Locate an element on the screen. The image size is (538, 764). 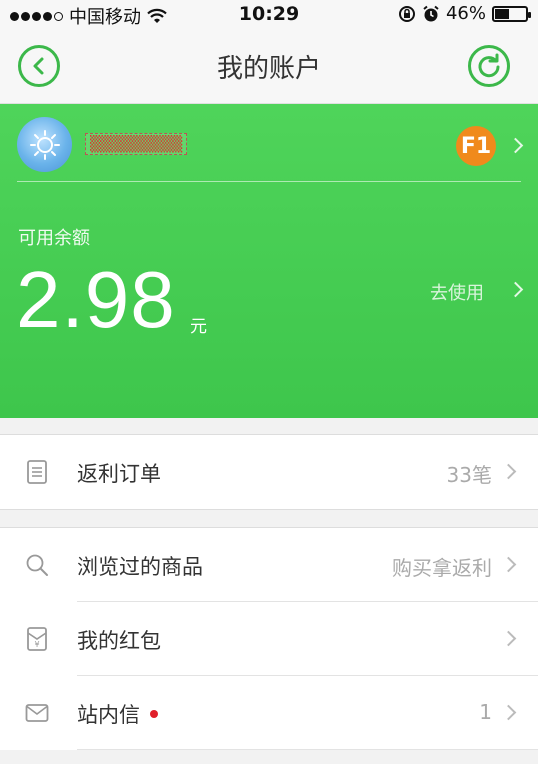
row-divider is located at coordinates (307, 749).